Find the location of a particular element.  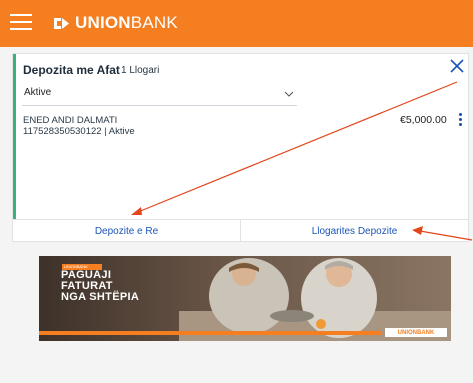

hamburger-icon is located at coordinates (21, 22).